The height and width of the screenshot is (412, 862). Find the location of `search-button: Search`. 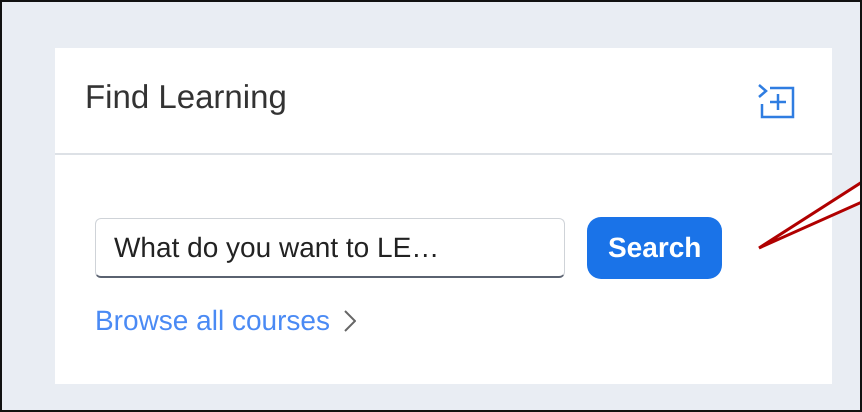

search-button: Search is located at coordinates (654, 248).